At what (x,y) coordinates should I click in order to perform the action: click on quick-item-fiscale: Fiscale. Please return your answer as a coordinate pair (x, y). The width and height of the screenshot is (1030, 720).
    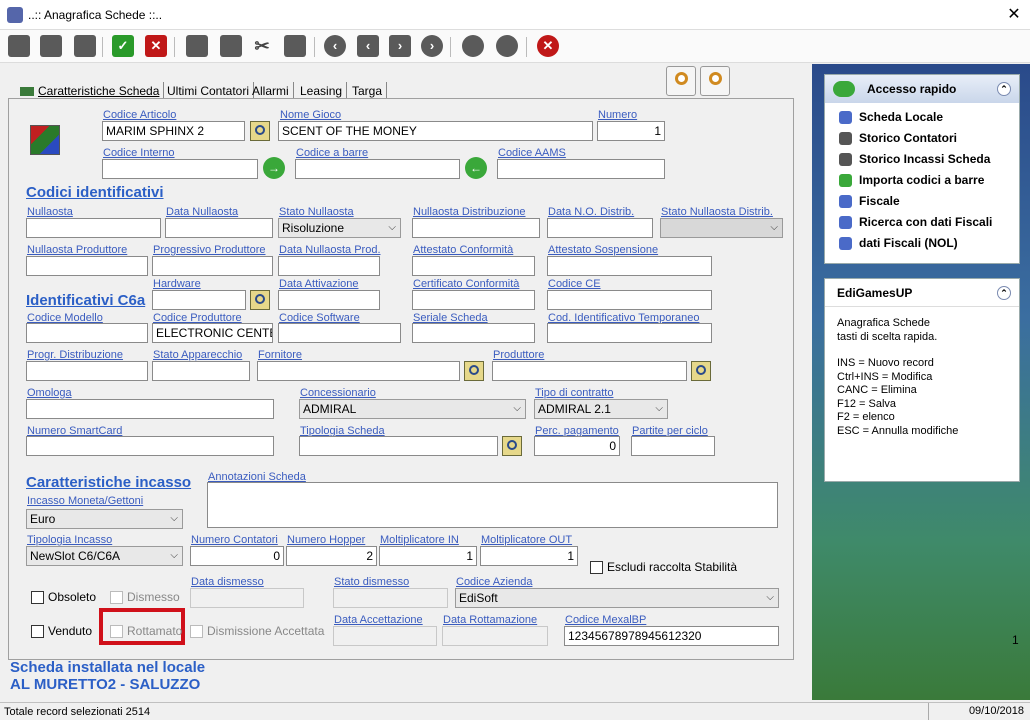
    Looking at the image, I should click on (922, 201).